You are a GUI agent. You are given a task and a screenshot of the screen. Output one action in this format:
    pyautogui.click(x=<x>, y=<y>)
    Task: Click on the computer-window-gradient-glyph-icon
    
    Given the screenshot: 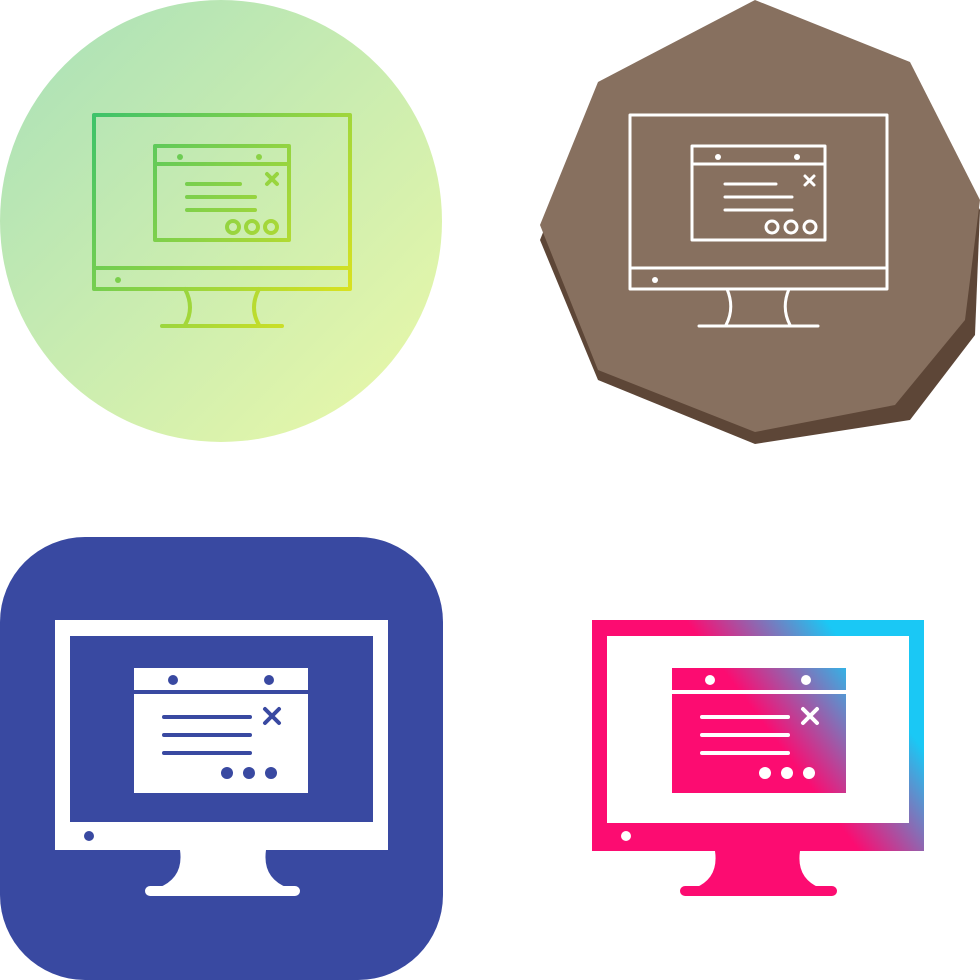 What is the action you would take?
    pyautogui.click(x=758, y=758)
    